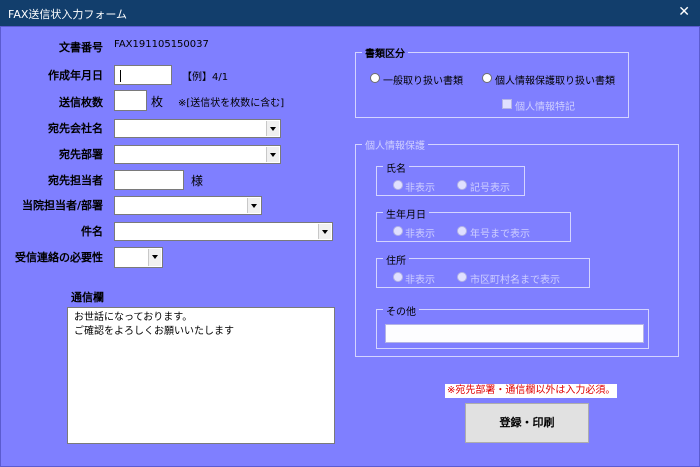 Image resolution: width=700 pixels, height=467 pixels. I want to click on dept-select, so click(197, 154).